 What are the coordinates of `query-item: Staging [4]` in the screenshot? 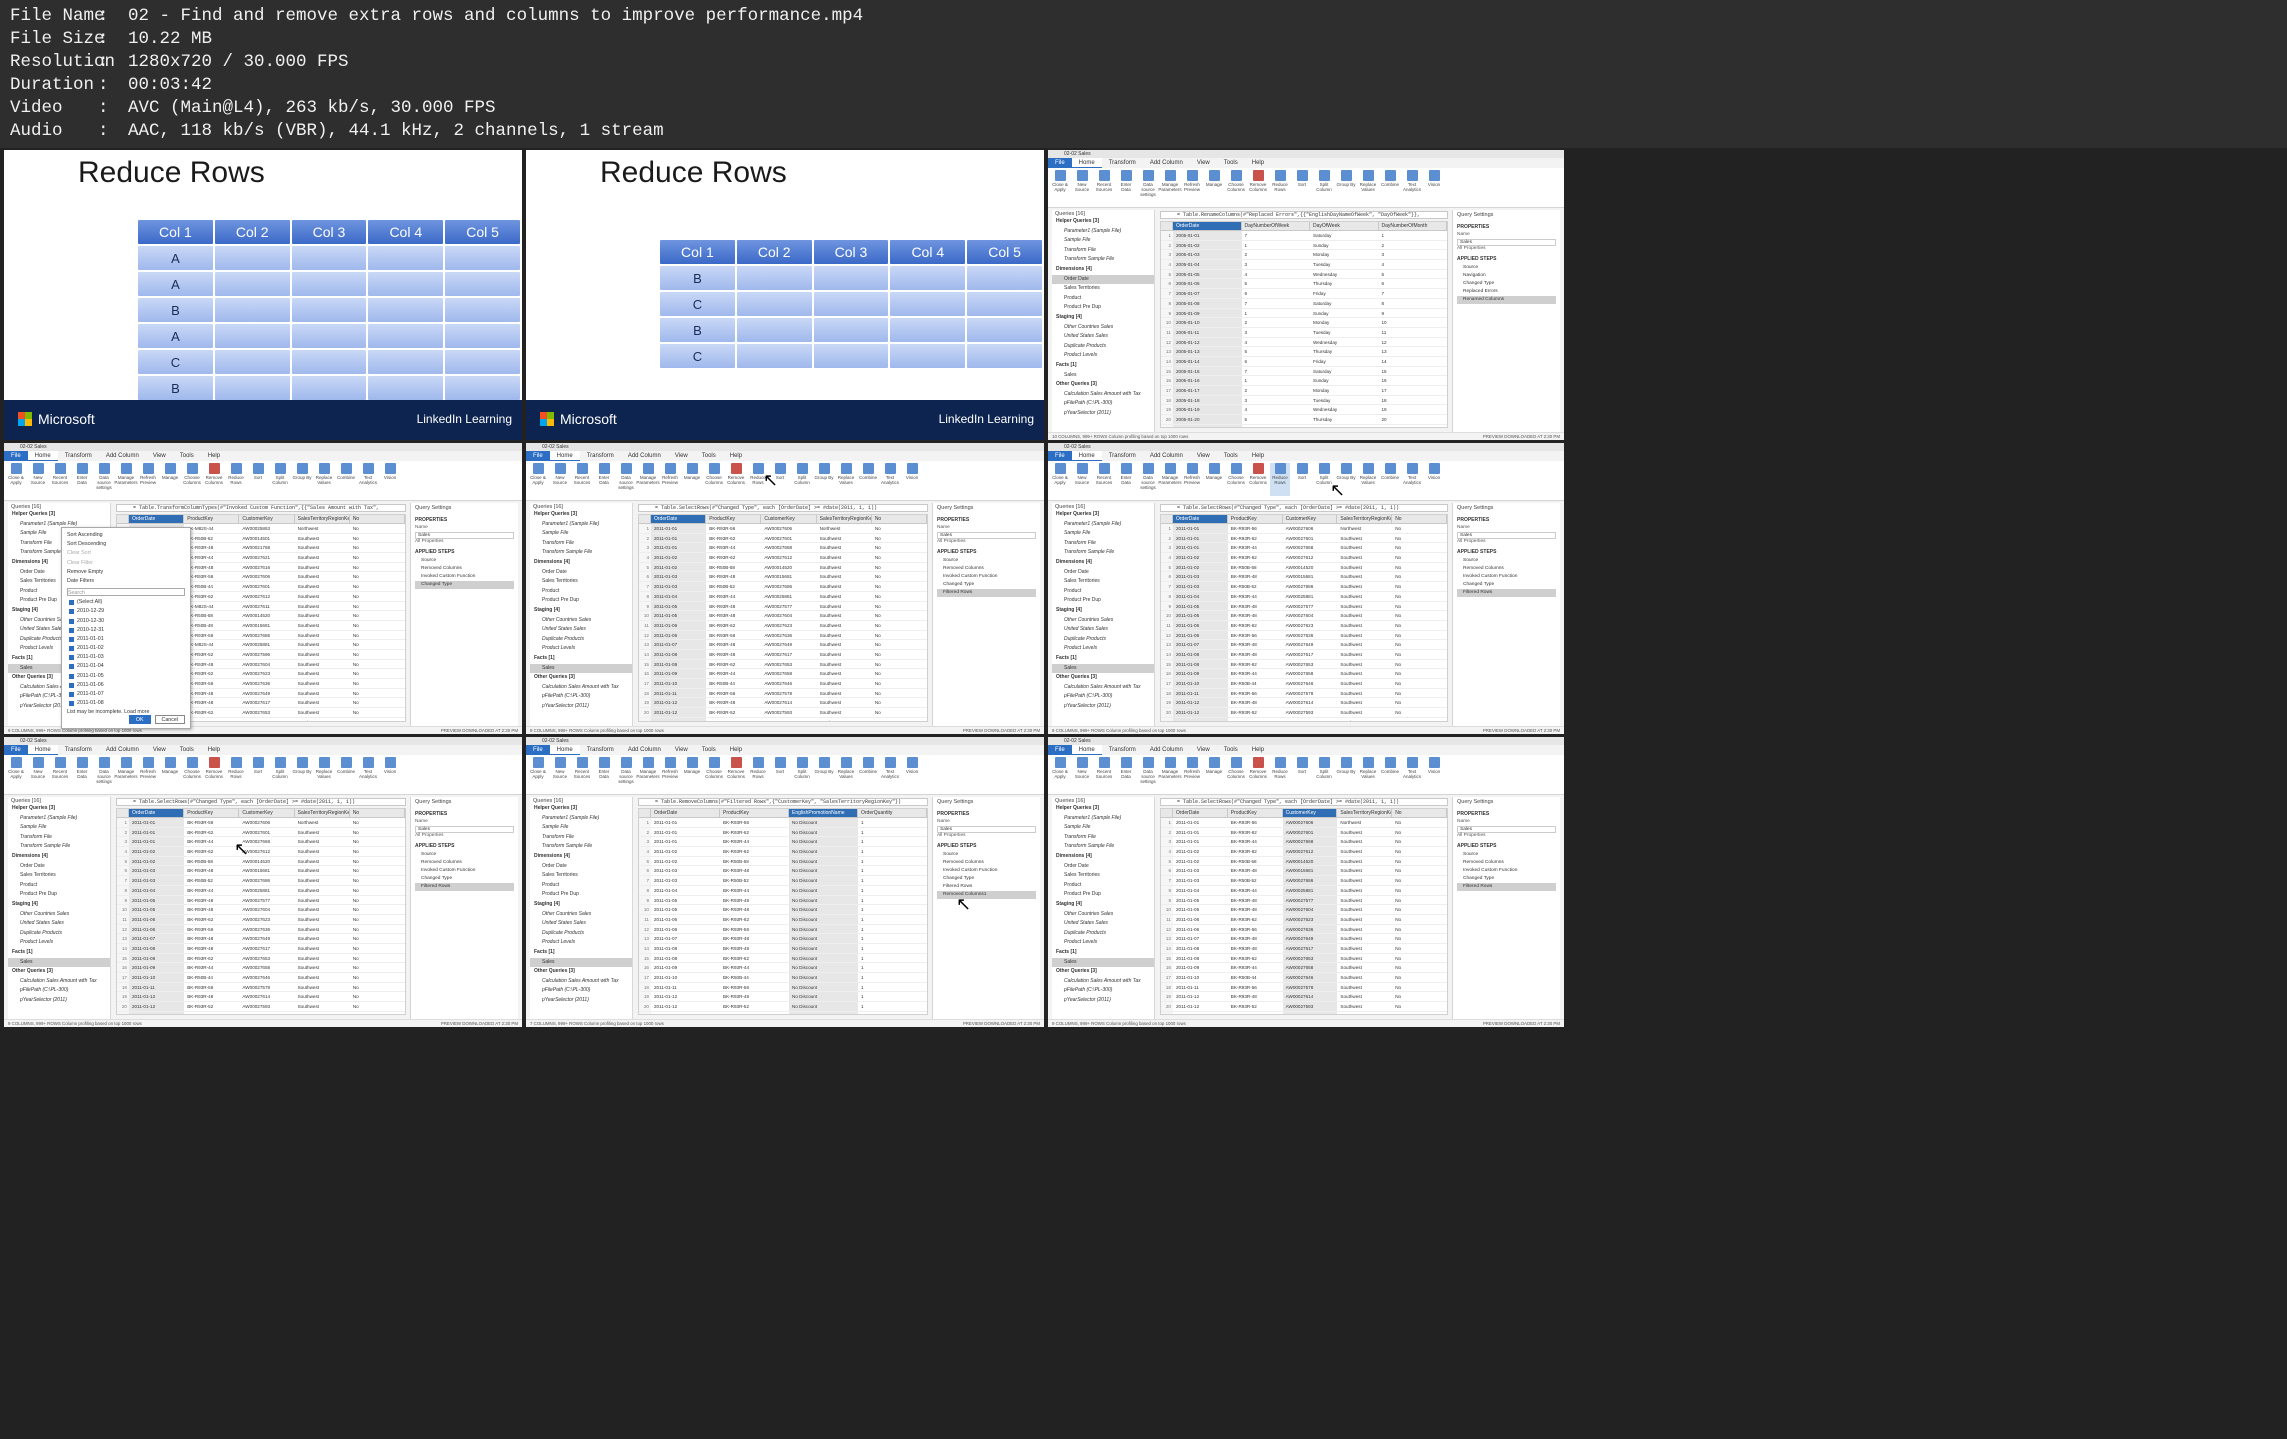 It's located at (1103, 611).